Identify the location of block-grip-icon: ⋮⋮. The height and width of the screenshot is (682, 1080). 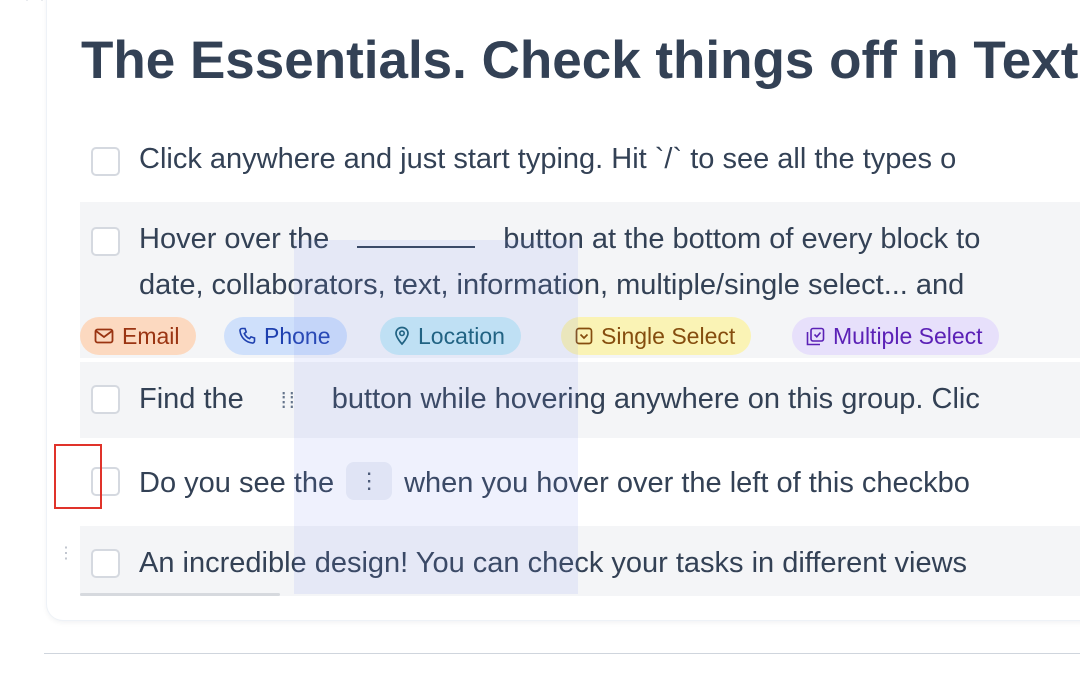
(35, 1).